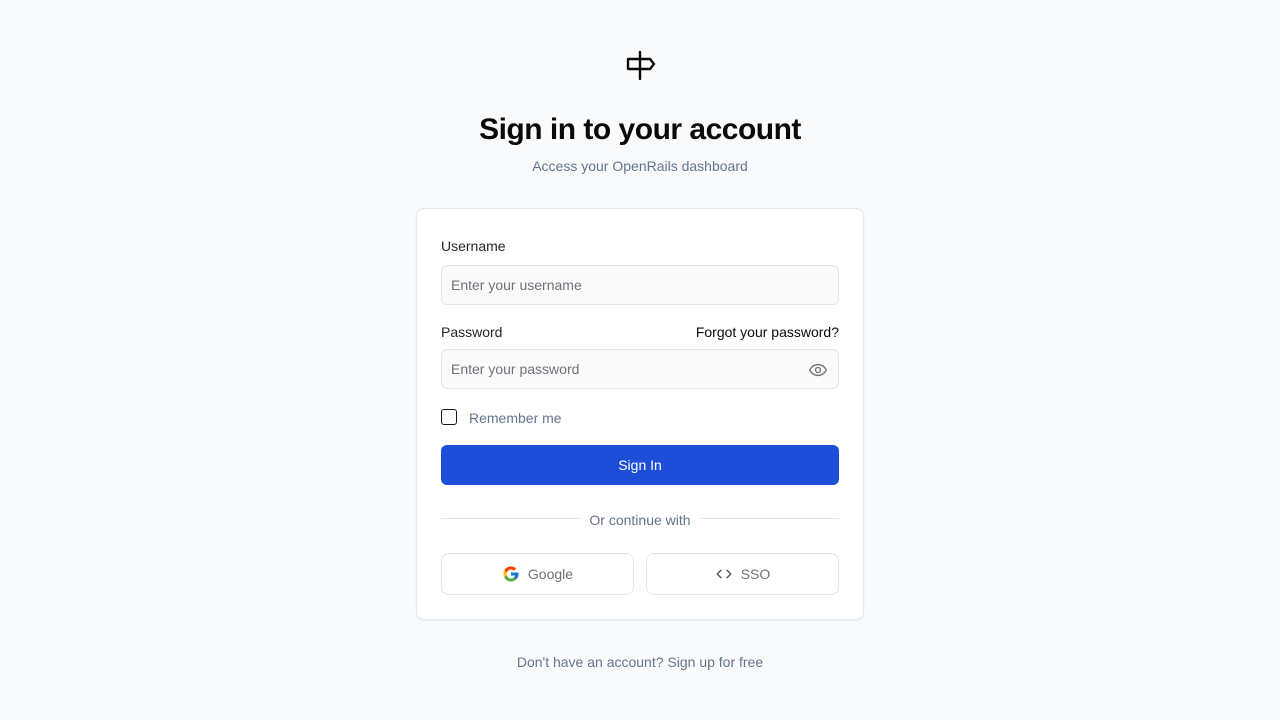 This screenshot has height=720, width=1280. Describe the element at coordinates (715, 662) in the screenshot. I see `signup-link: Sign up for free` at that location.